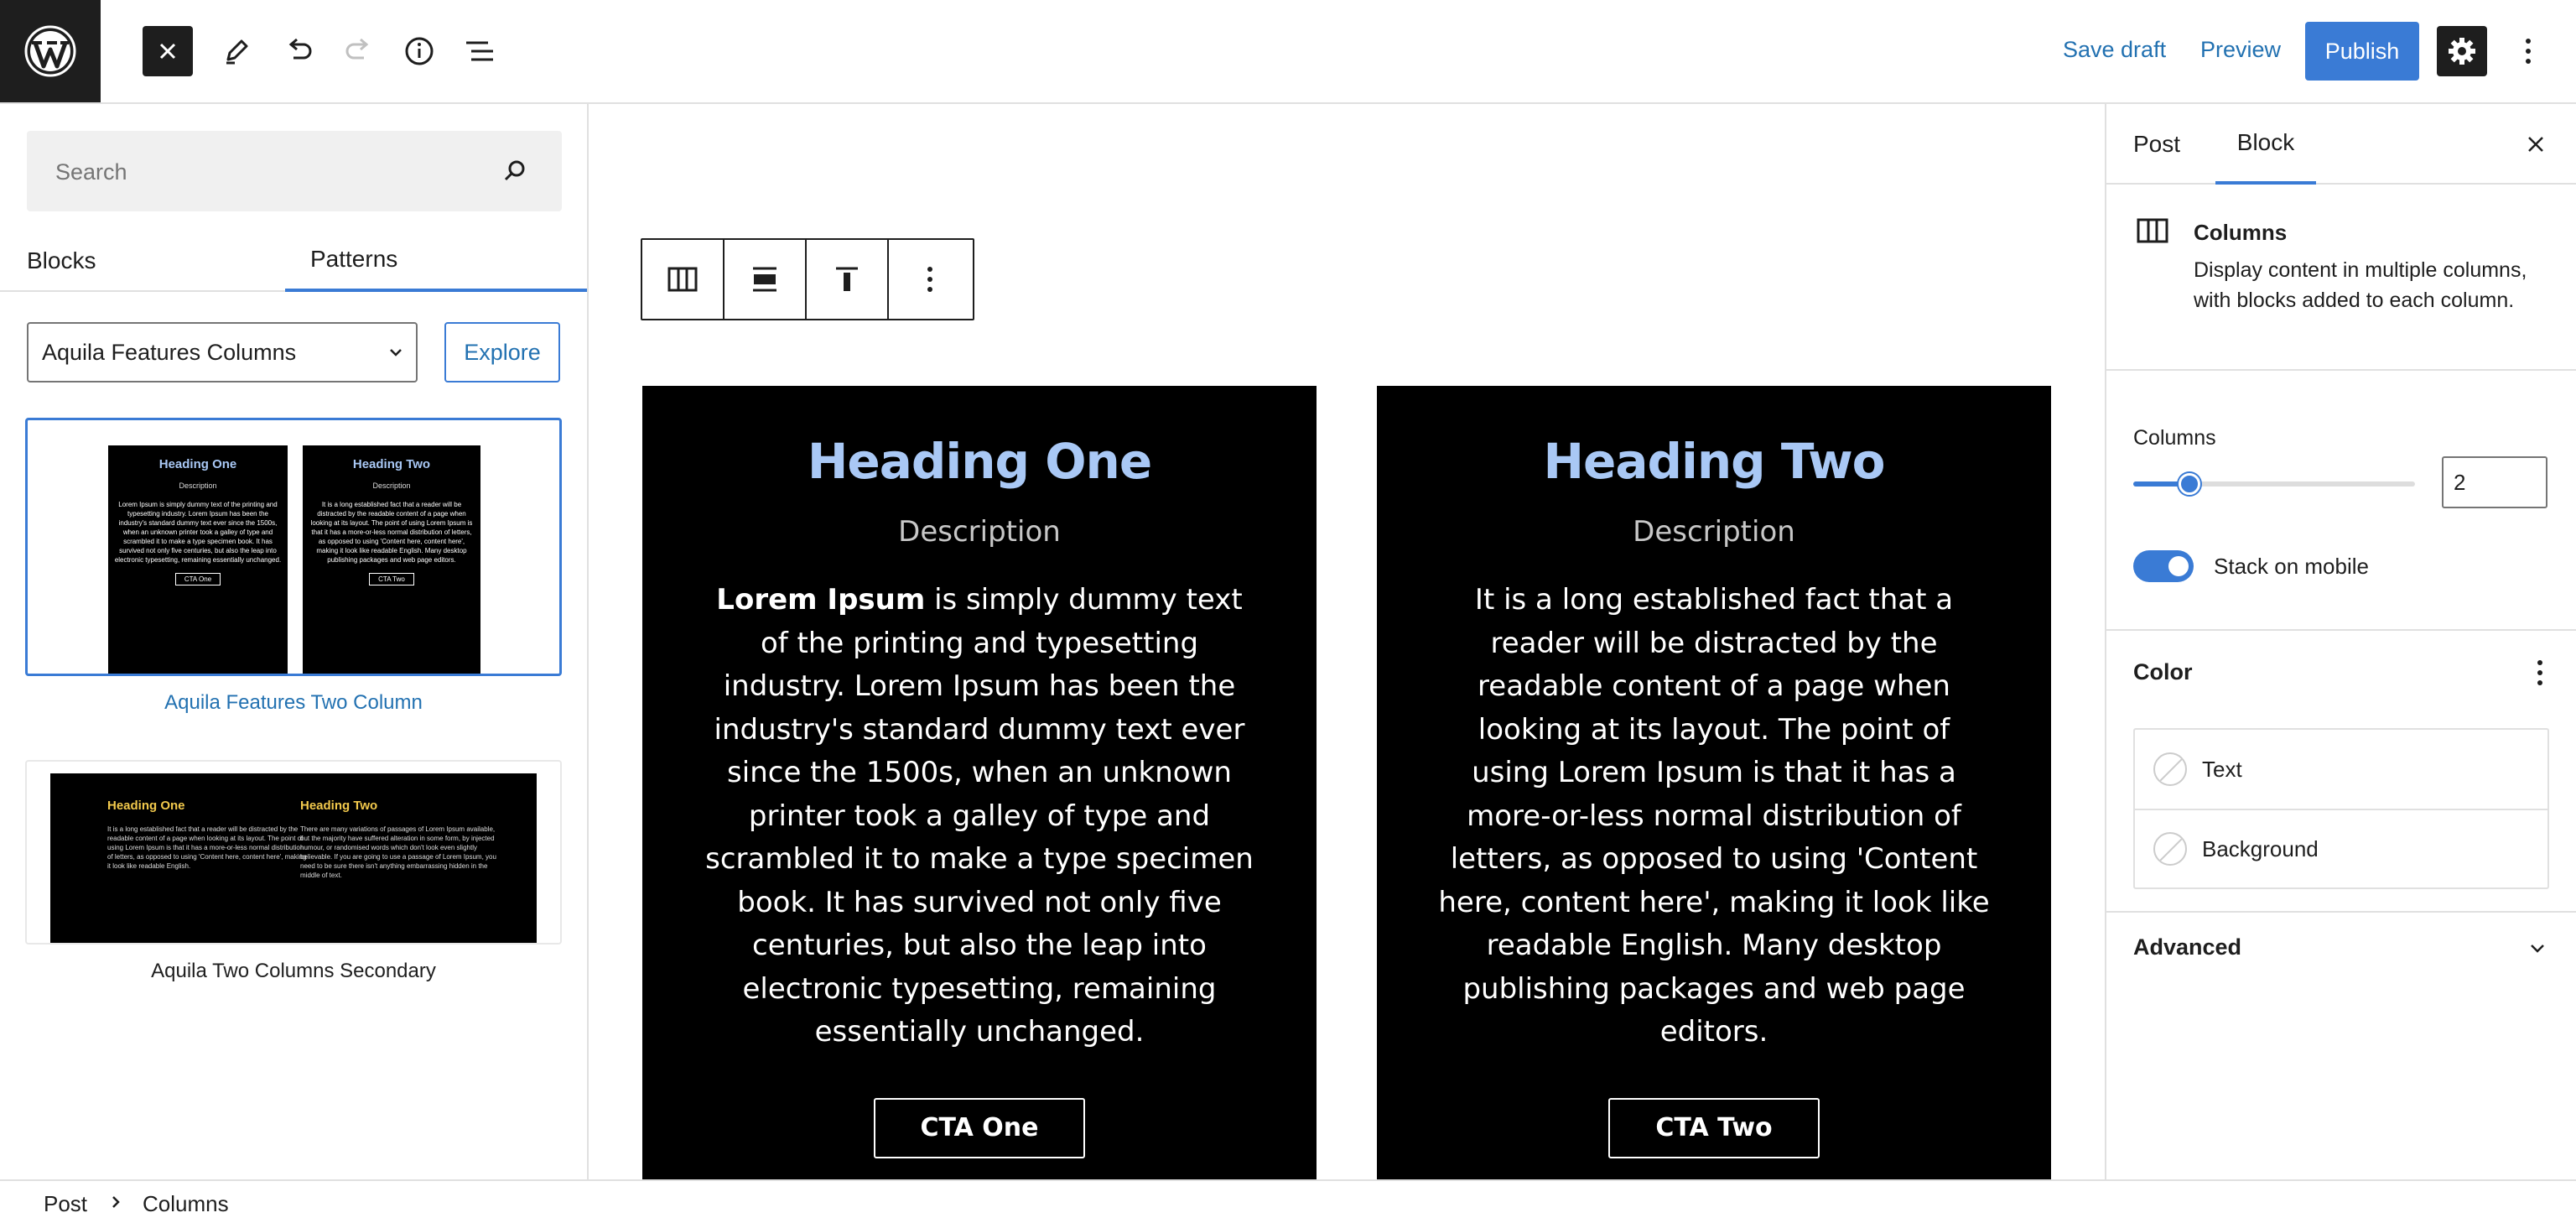 The height and width of the screenshot is (1223, 2576). I want to click on inserter-tabs: Blocks Patterns, so click(293, 261).